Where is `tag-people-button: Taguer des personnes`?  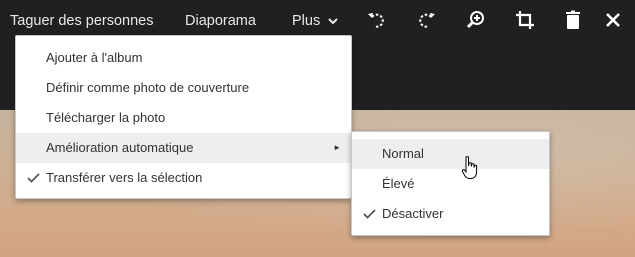
tag-people-button: Taguer des personnes is located at coordinates (82, 21).